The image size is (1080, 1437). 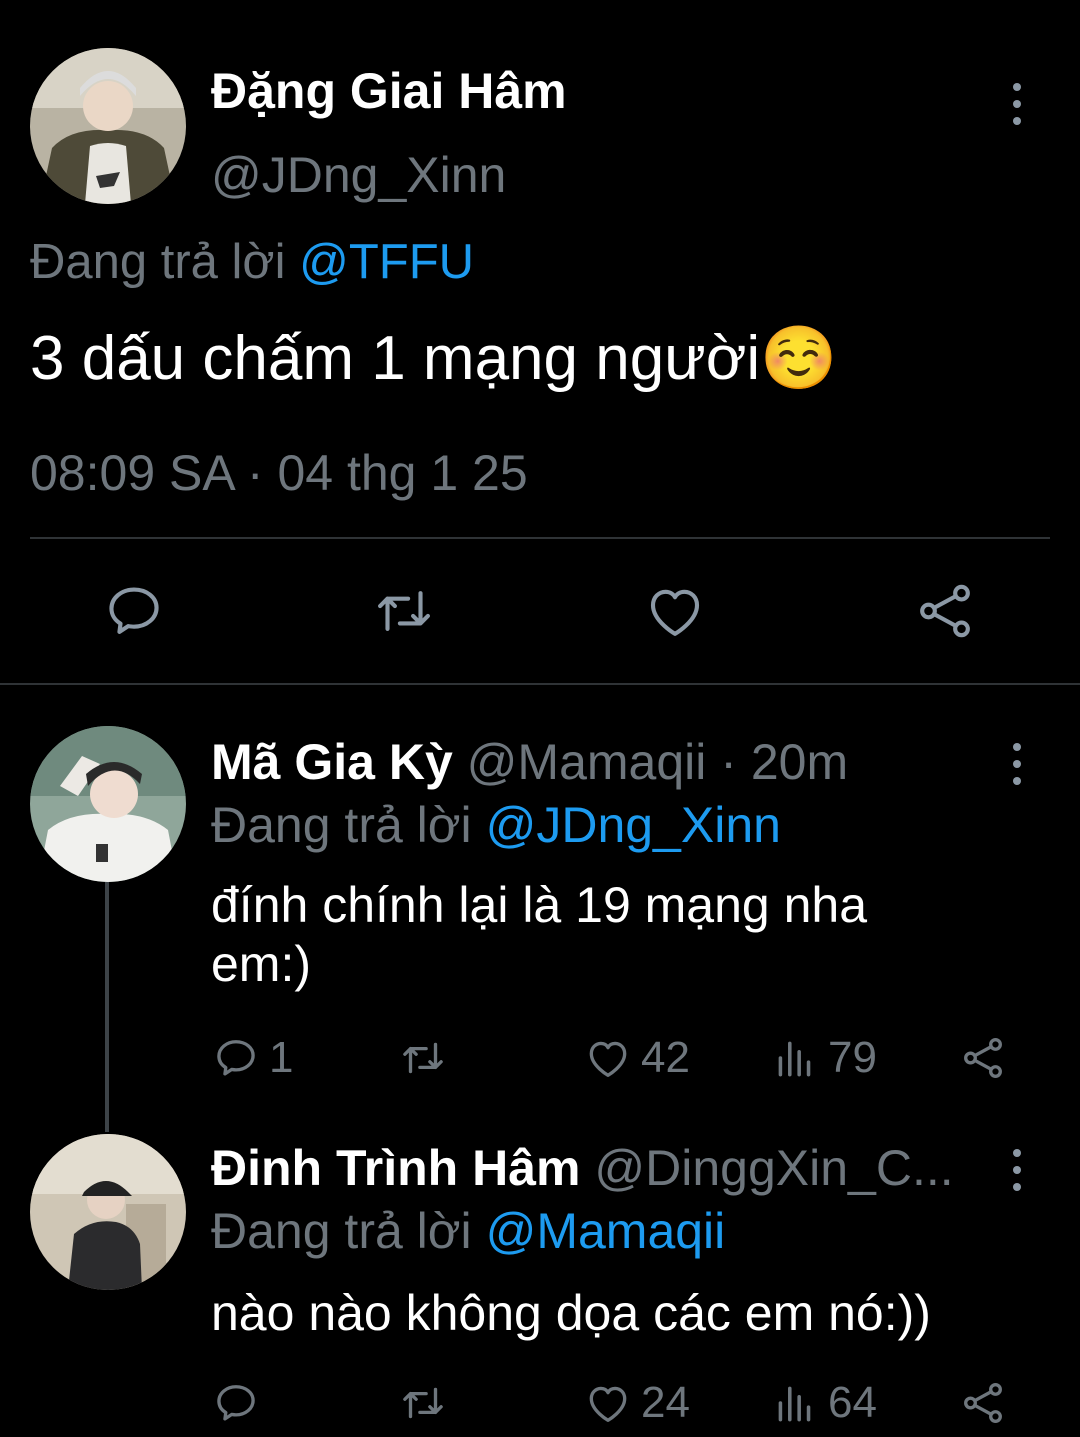 I want to click on more-options-icon, so click(x=1017, y=104).